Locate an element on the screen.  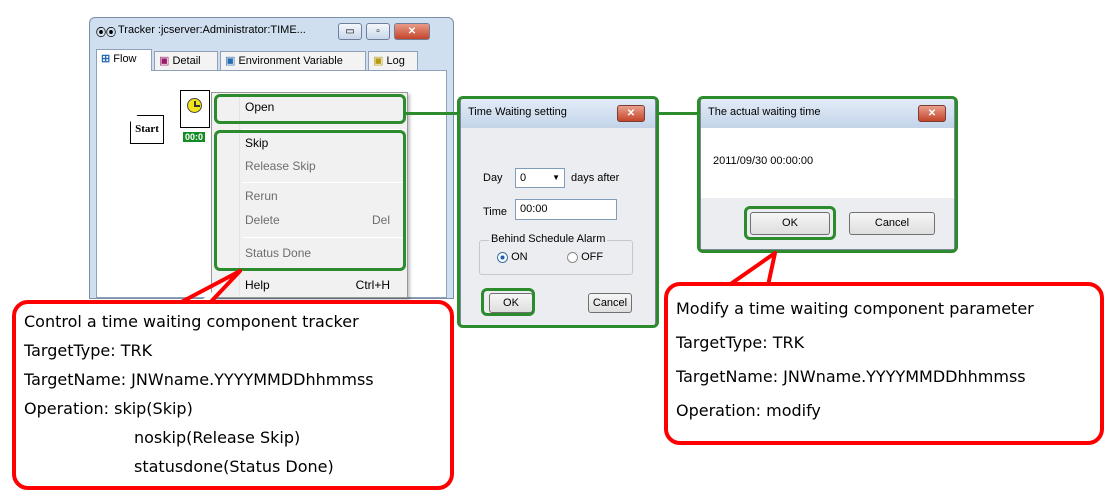
tab-flow-label: Flow is located at coordinates (125, 59).